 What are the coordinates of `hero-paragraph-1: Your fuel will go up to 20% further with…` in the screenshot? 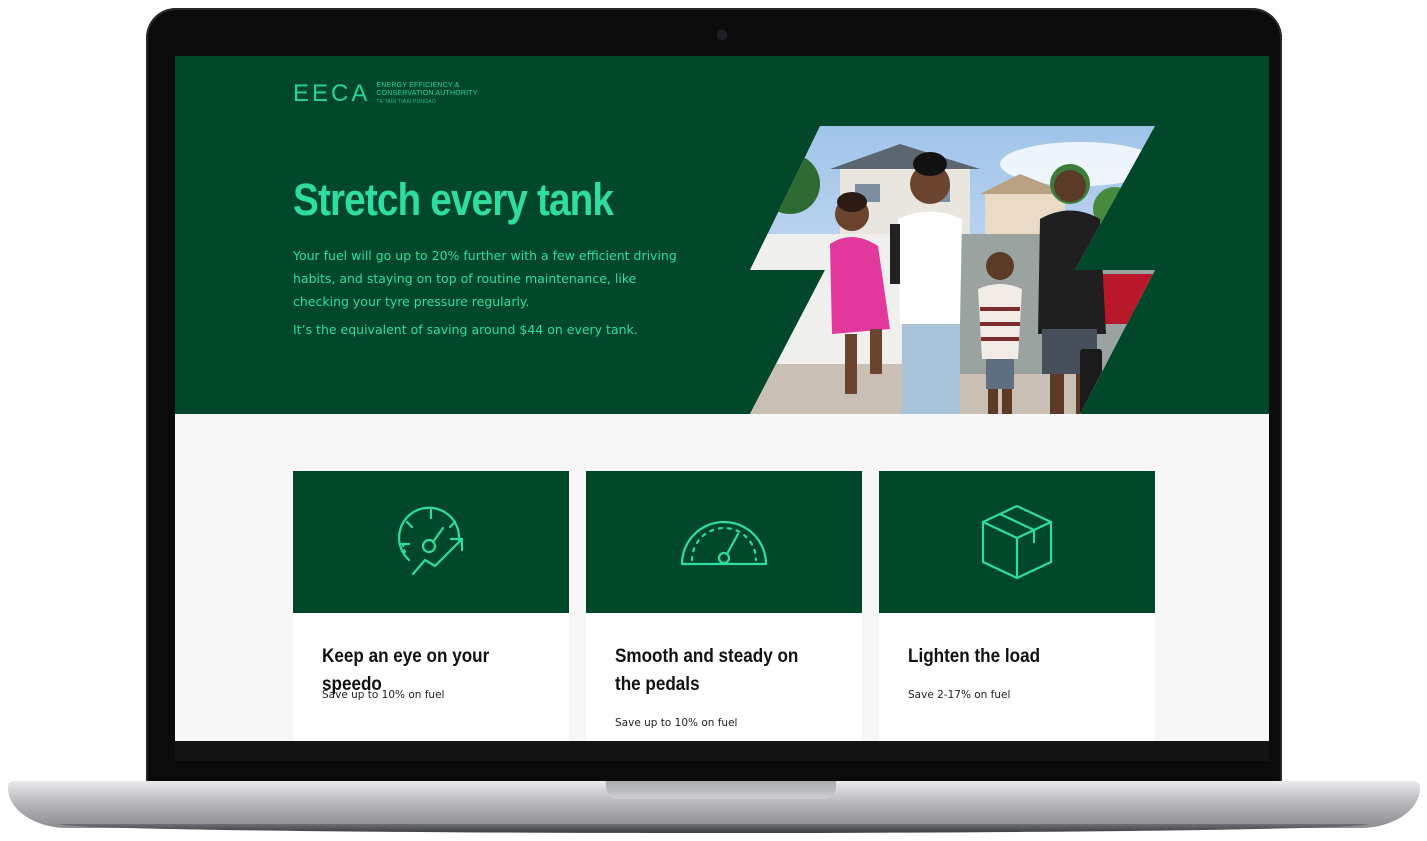 It's located at (485, 278).